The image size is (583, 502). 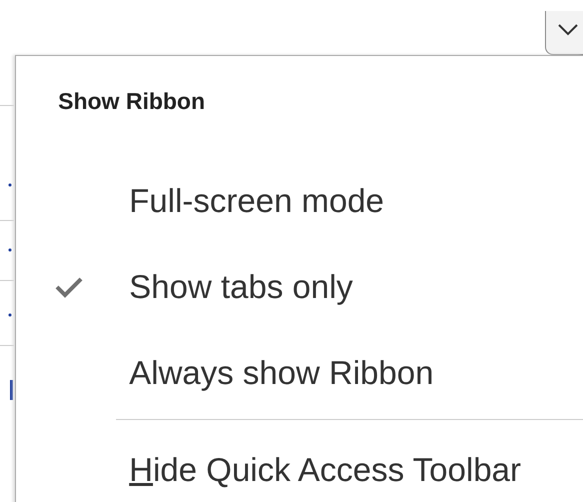 What do you see at coordinates (299, 464) in the screenshot?
I see `menu-item: Hide Quick Access Toolbar` at bounding box center [299, 464].